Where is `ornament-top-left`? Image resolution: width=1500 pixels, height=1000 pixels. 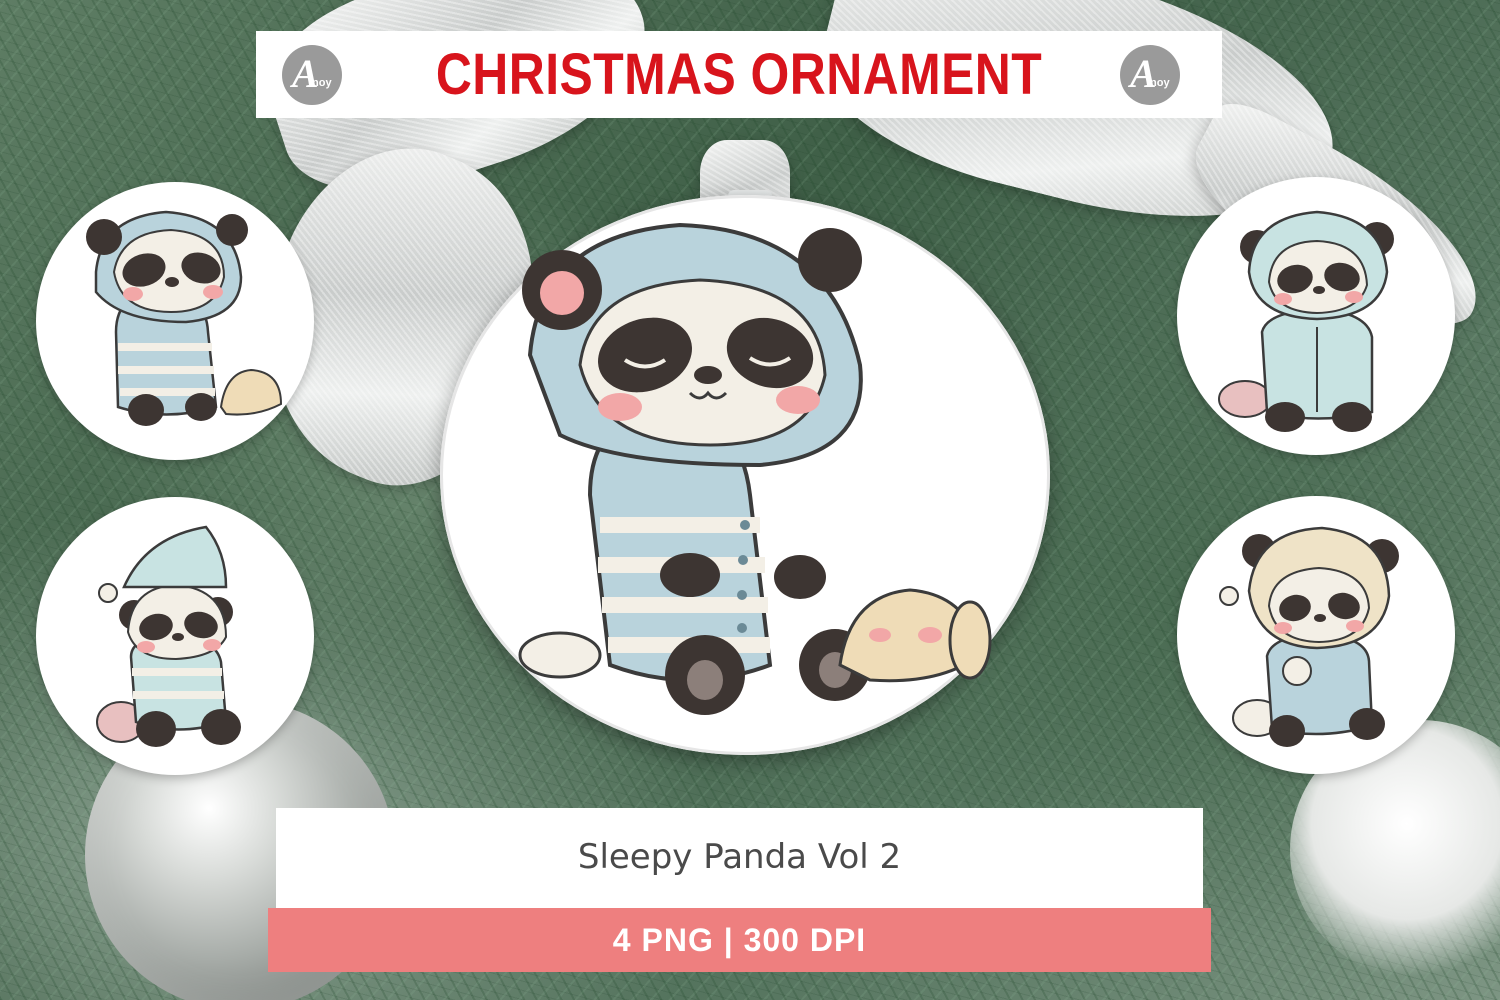
ornament-top-left is located at coordinates (175, 321).